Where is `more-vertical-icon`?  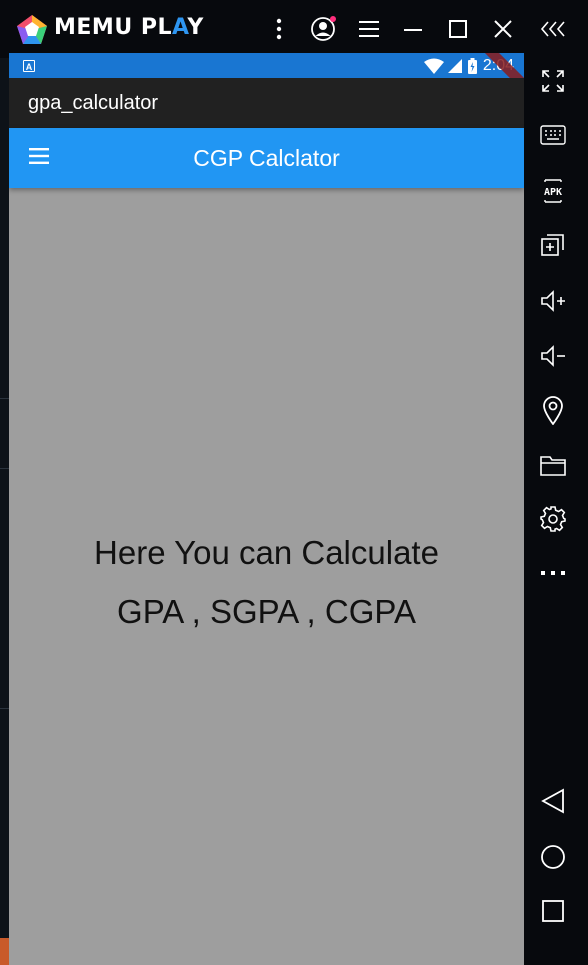
more-vertical-icon is located at coordinates (279, 29).